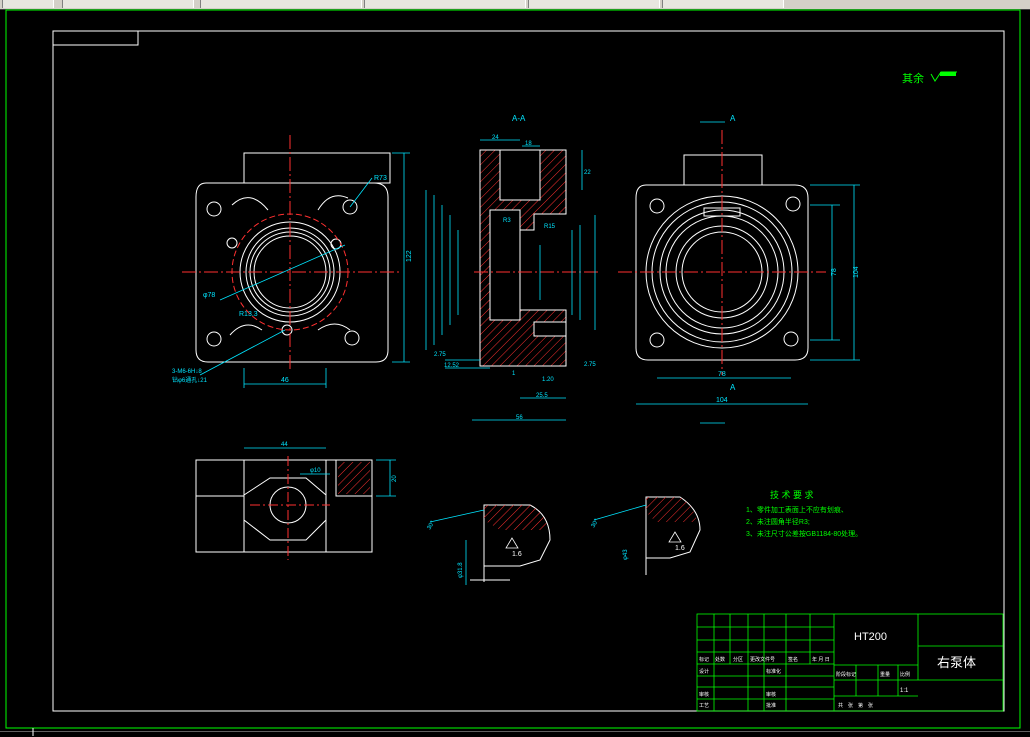 The height and width of the screenshot is (737, 1030). What do you see at coordinates (722, 374) in the screenshot?
I see `dim-78b: 78` at bounding box center [722, 374].